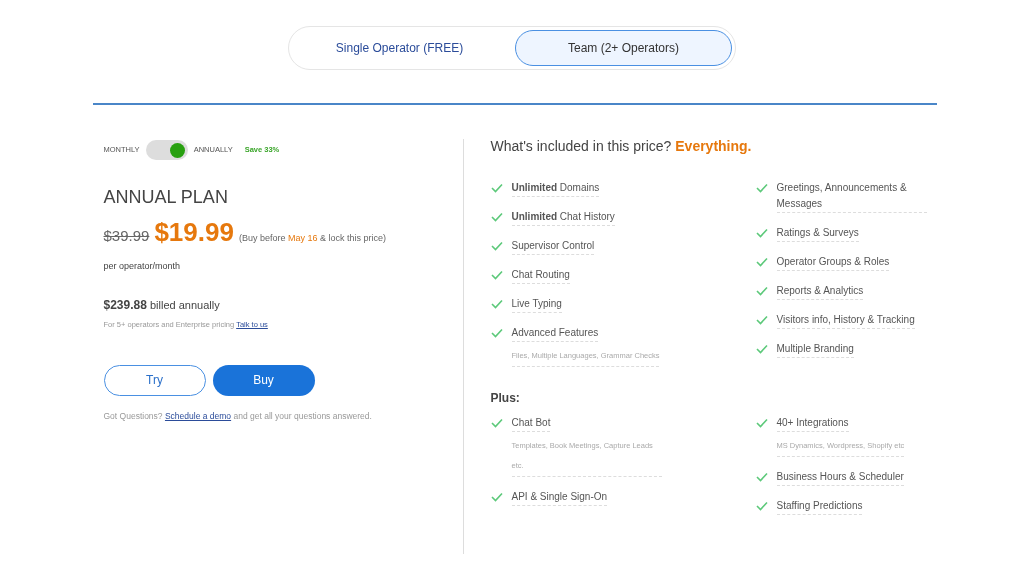  Describe the element at coordinates (817, 233) in the screenshot. I see `feature-label: Ratings & Surveys` at that location.